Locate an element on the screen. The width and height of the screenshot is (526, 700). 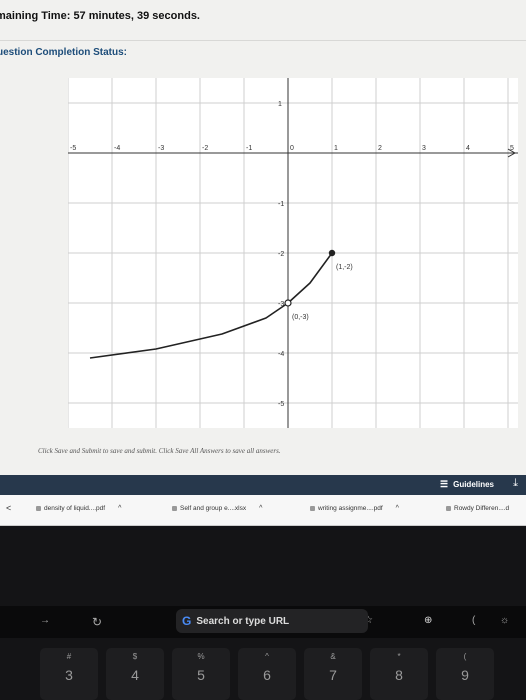
x-tick-label: -1 is located at coordinates (249, 148).